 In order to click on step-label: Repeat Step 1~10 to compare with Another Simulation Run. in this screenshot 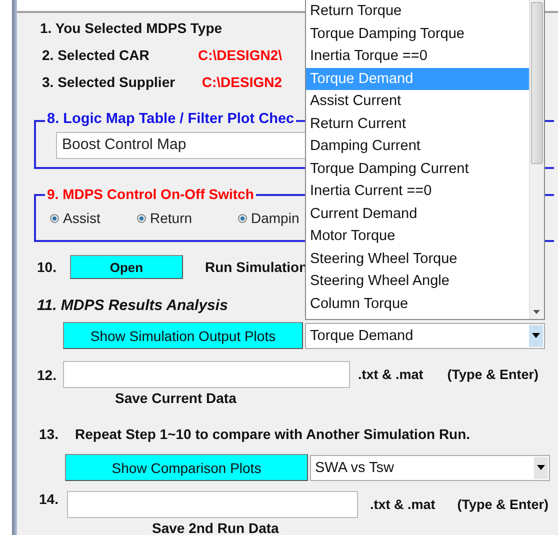, I will do `click(272, 434)`.